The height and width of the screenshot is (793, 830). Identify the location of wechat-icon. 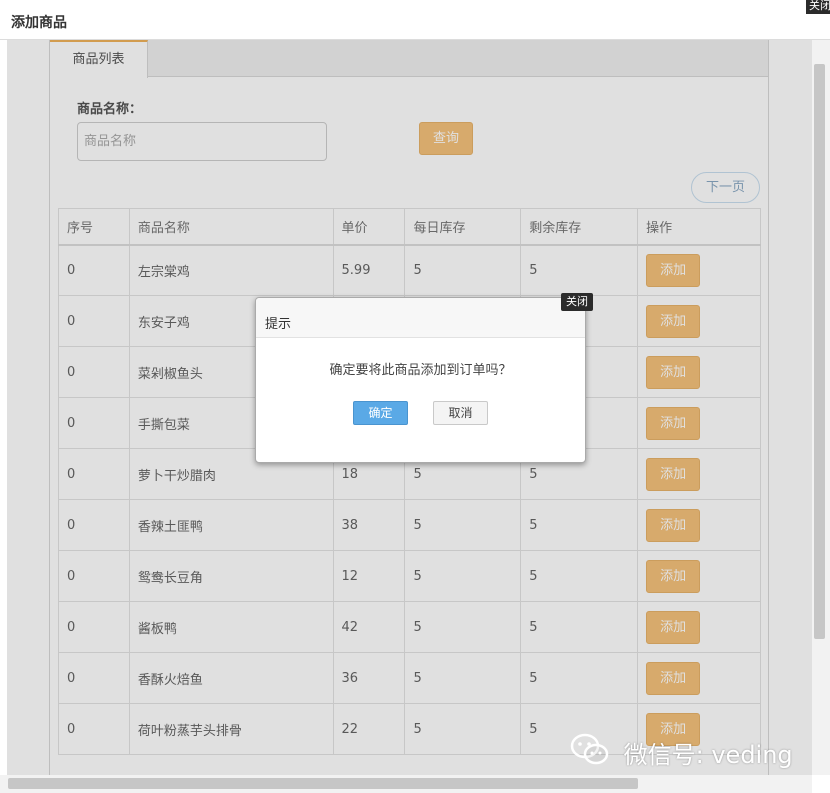
(590, 755).